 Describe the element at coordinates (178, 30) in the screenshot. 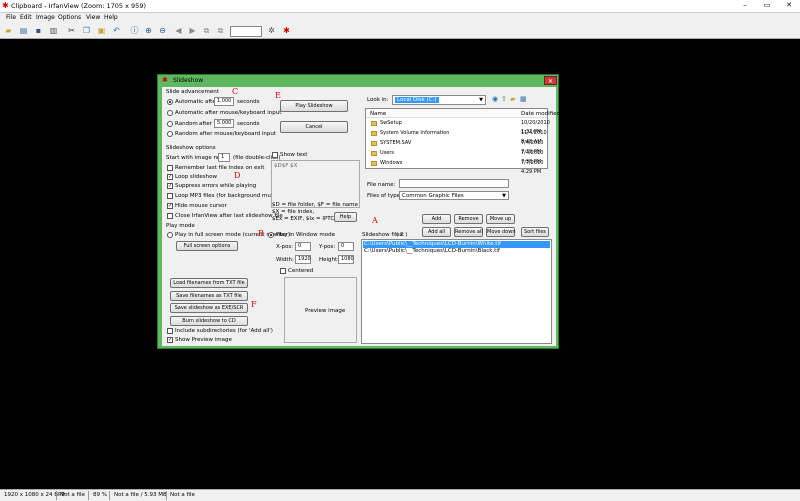

I see `previous-icon: ◀` at that location.